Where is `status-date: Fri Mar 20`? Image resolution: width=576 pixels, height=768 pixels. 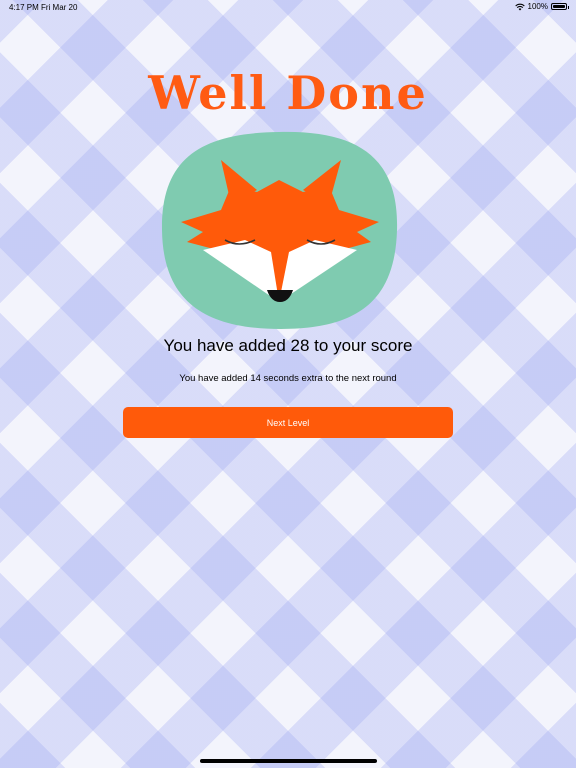
status-date: Fri Mar 20 is located at coordinates (59, 7).